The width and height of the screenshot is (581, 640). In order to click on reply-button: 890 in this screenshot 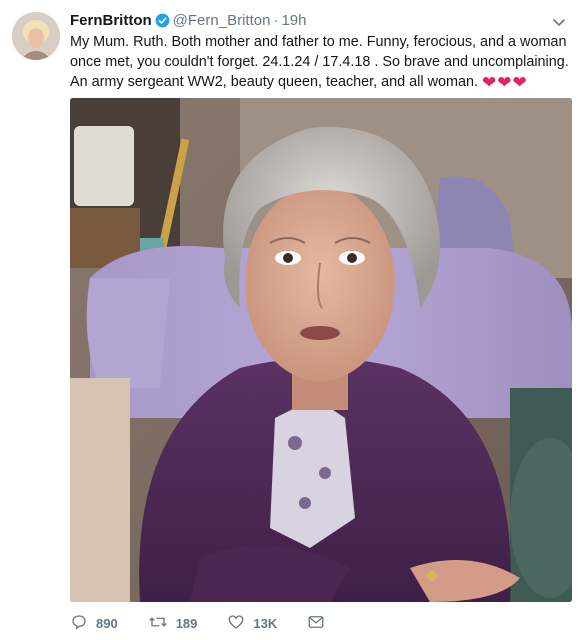, I will do `click(94, 623)`.